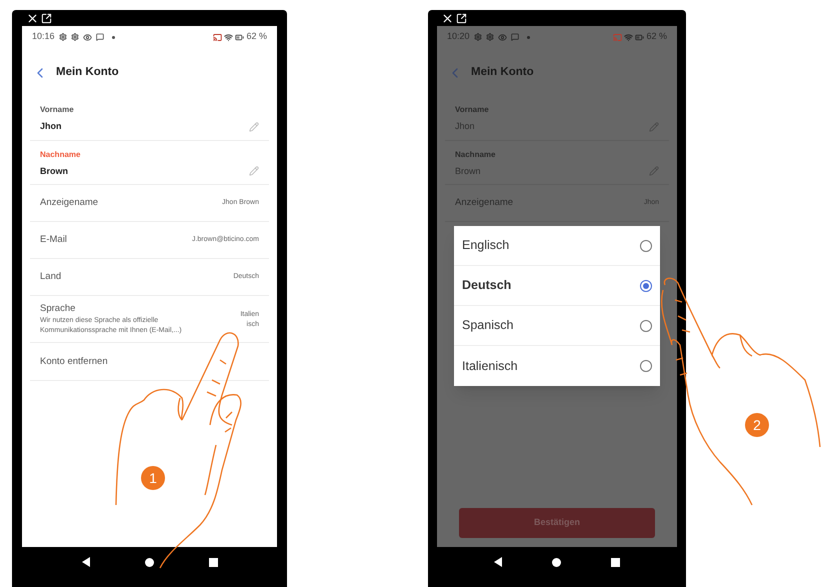 This screenshot has height=587, width=826. Describe the element at coordinates (74, 361) in the screenshot. I see `remove-account-link: Konto entfernen` at that location.